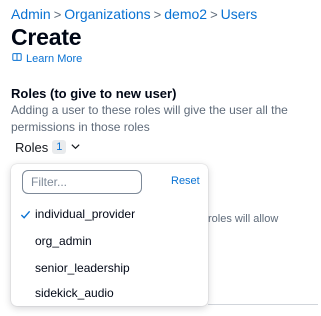 This screenshot has height=316, width=321. What do you see at coordinates (23, 214) in the screenshot?
I see `checkmark-icon` at bounding box center [23, 214].